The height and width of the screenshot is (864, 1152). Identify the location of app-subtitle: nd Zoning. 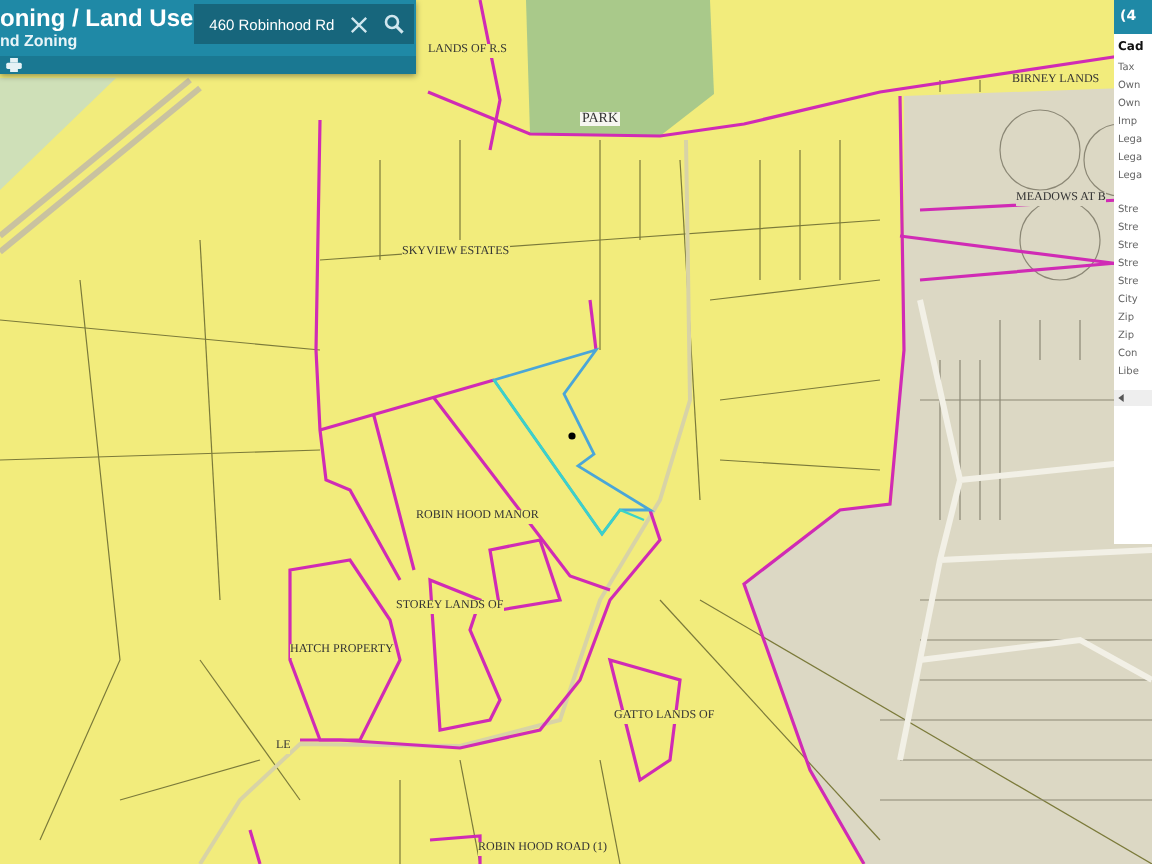
(40, 42).